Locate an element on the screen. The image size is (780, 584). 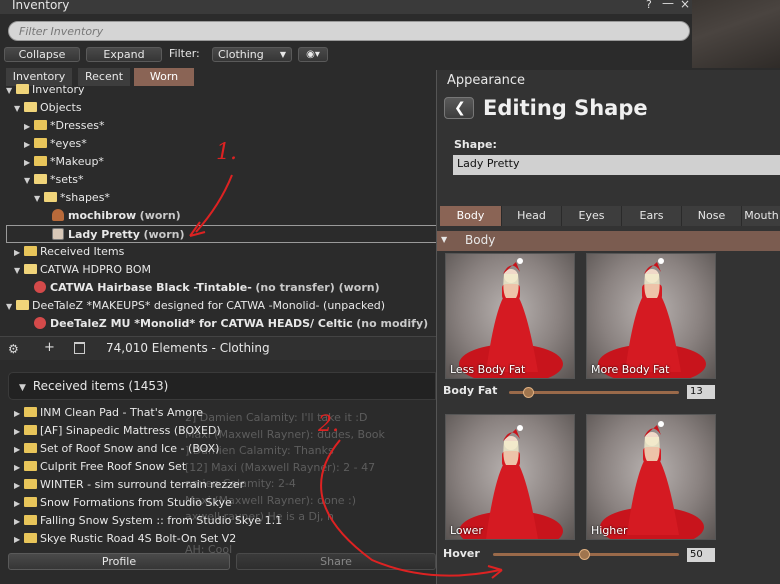
annotation-step-one: 1. is located at coordinates (226, 152).